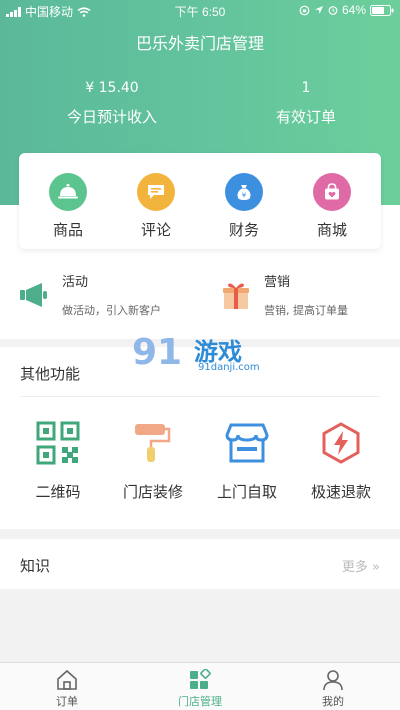 The height and width of the screenshot is (710, 400). Describe the element at coordinates (229, 367) in the screenshot. I see `watermark-url: 91danji.com` at that location.